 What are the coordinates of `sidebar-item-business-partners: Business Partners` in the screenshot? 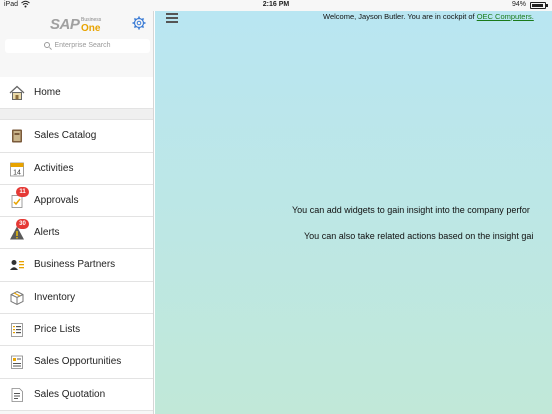 It's located at (76, 265).